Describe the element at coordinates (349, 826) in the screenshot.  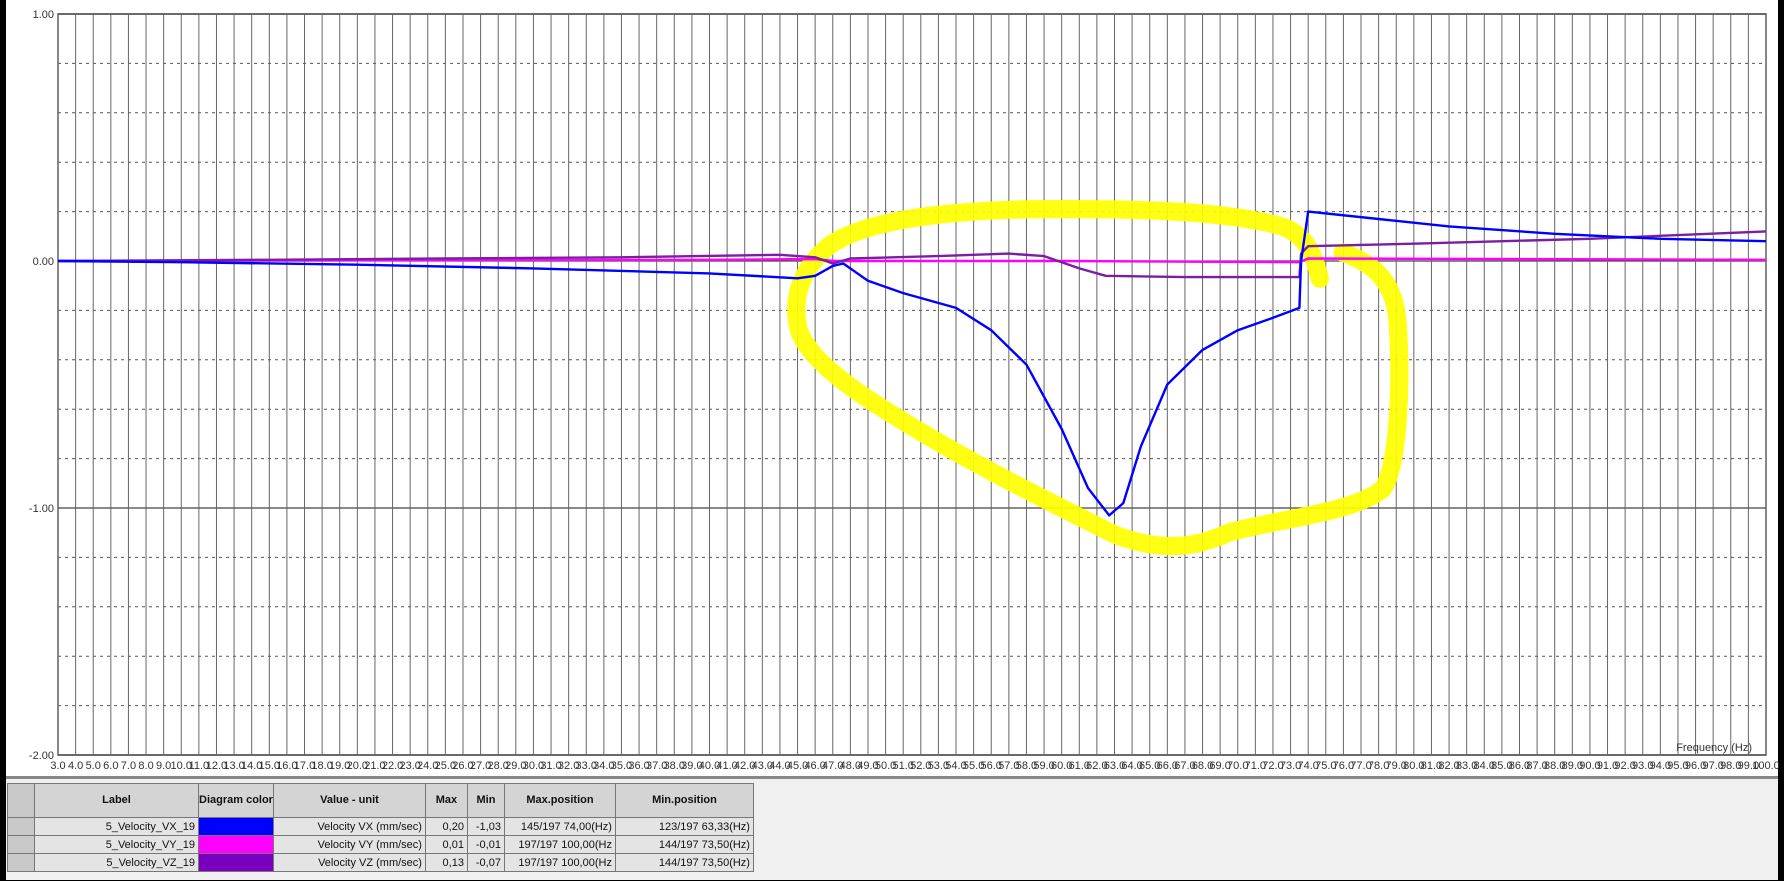
I see `cell-value-unit: Velocity VX (mm/sec)` at that location.